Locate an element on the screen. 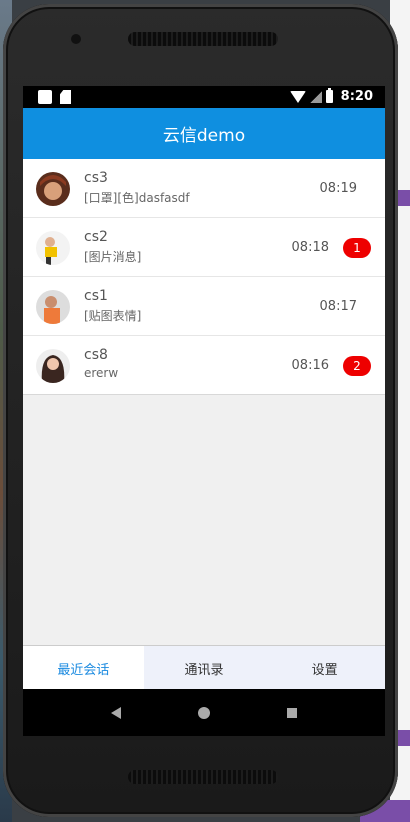 Image resolution: width=410 pixels, height=822 pixels. conversation-row-cs3: cs3 [口罩][色]dasfasdf 08:19 is located at coordinates (204, 188).